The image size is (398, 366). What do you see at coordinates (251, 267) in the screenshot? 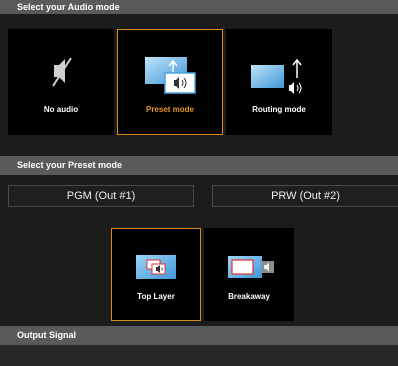
I see `breakaway-icon` at bounding box center [251, 267].